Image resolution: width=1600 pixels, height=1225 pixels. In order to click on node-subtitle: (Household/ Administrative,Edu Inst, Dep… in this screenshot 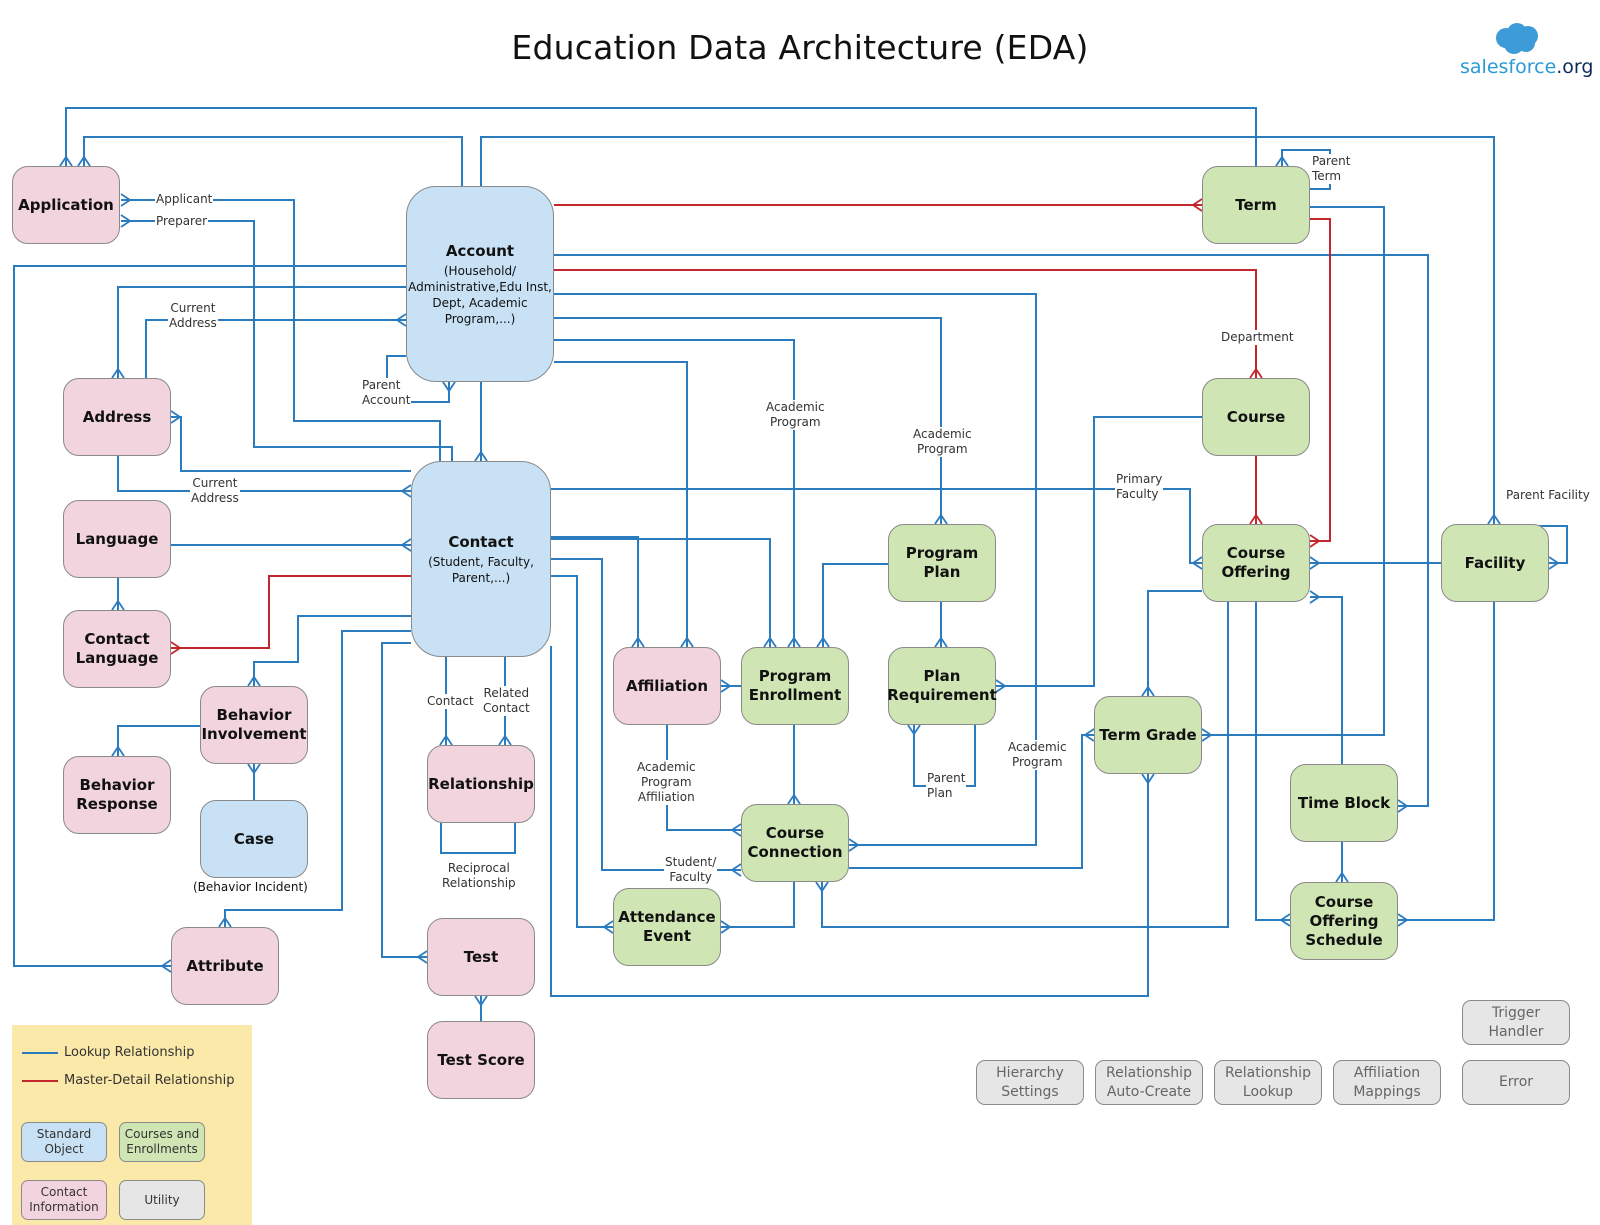, I will do `click(480, 294)`.